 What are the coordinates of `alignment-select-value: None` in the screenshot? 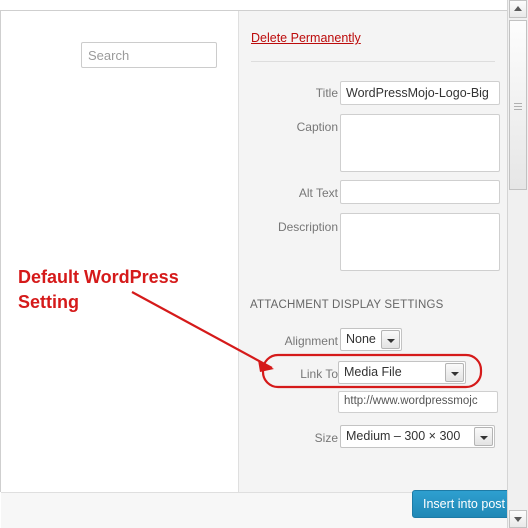 It's located at (361, 339).